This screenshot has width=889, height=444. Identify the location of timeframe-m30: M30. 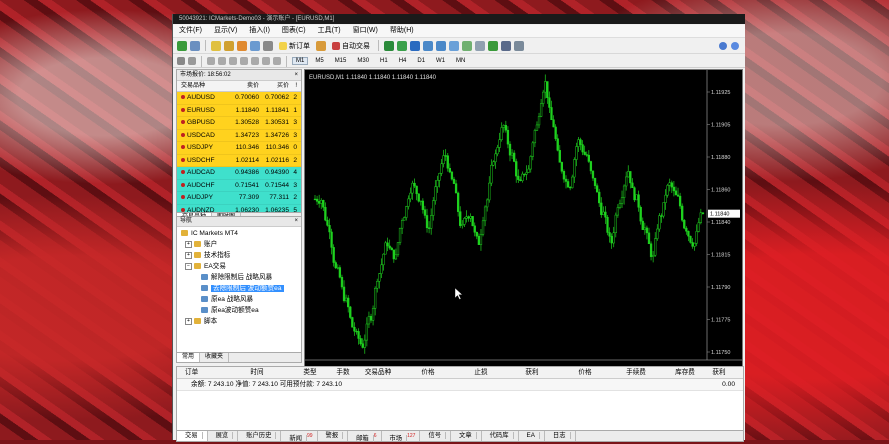
(363, 61).